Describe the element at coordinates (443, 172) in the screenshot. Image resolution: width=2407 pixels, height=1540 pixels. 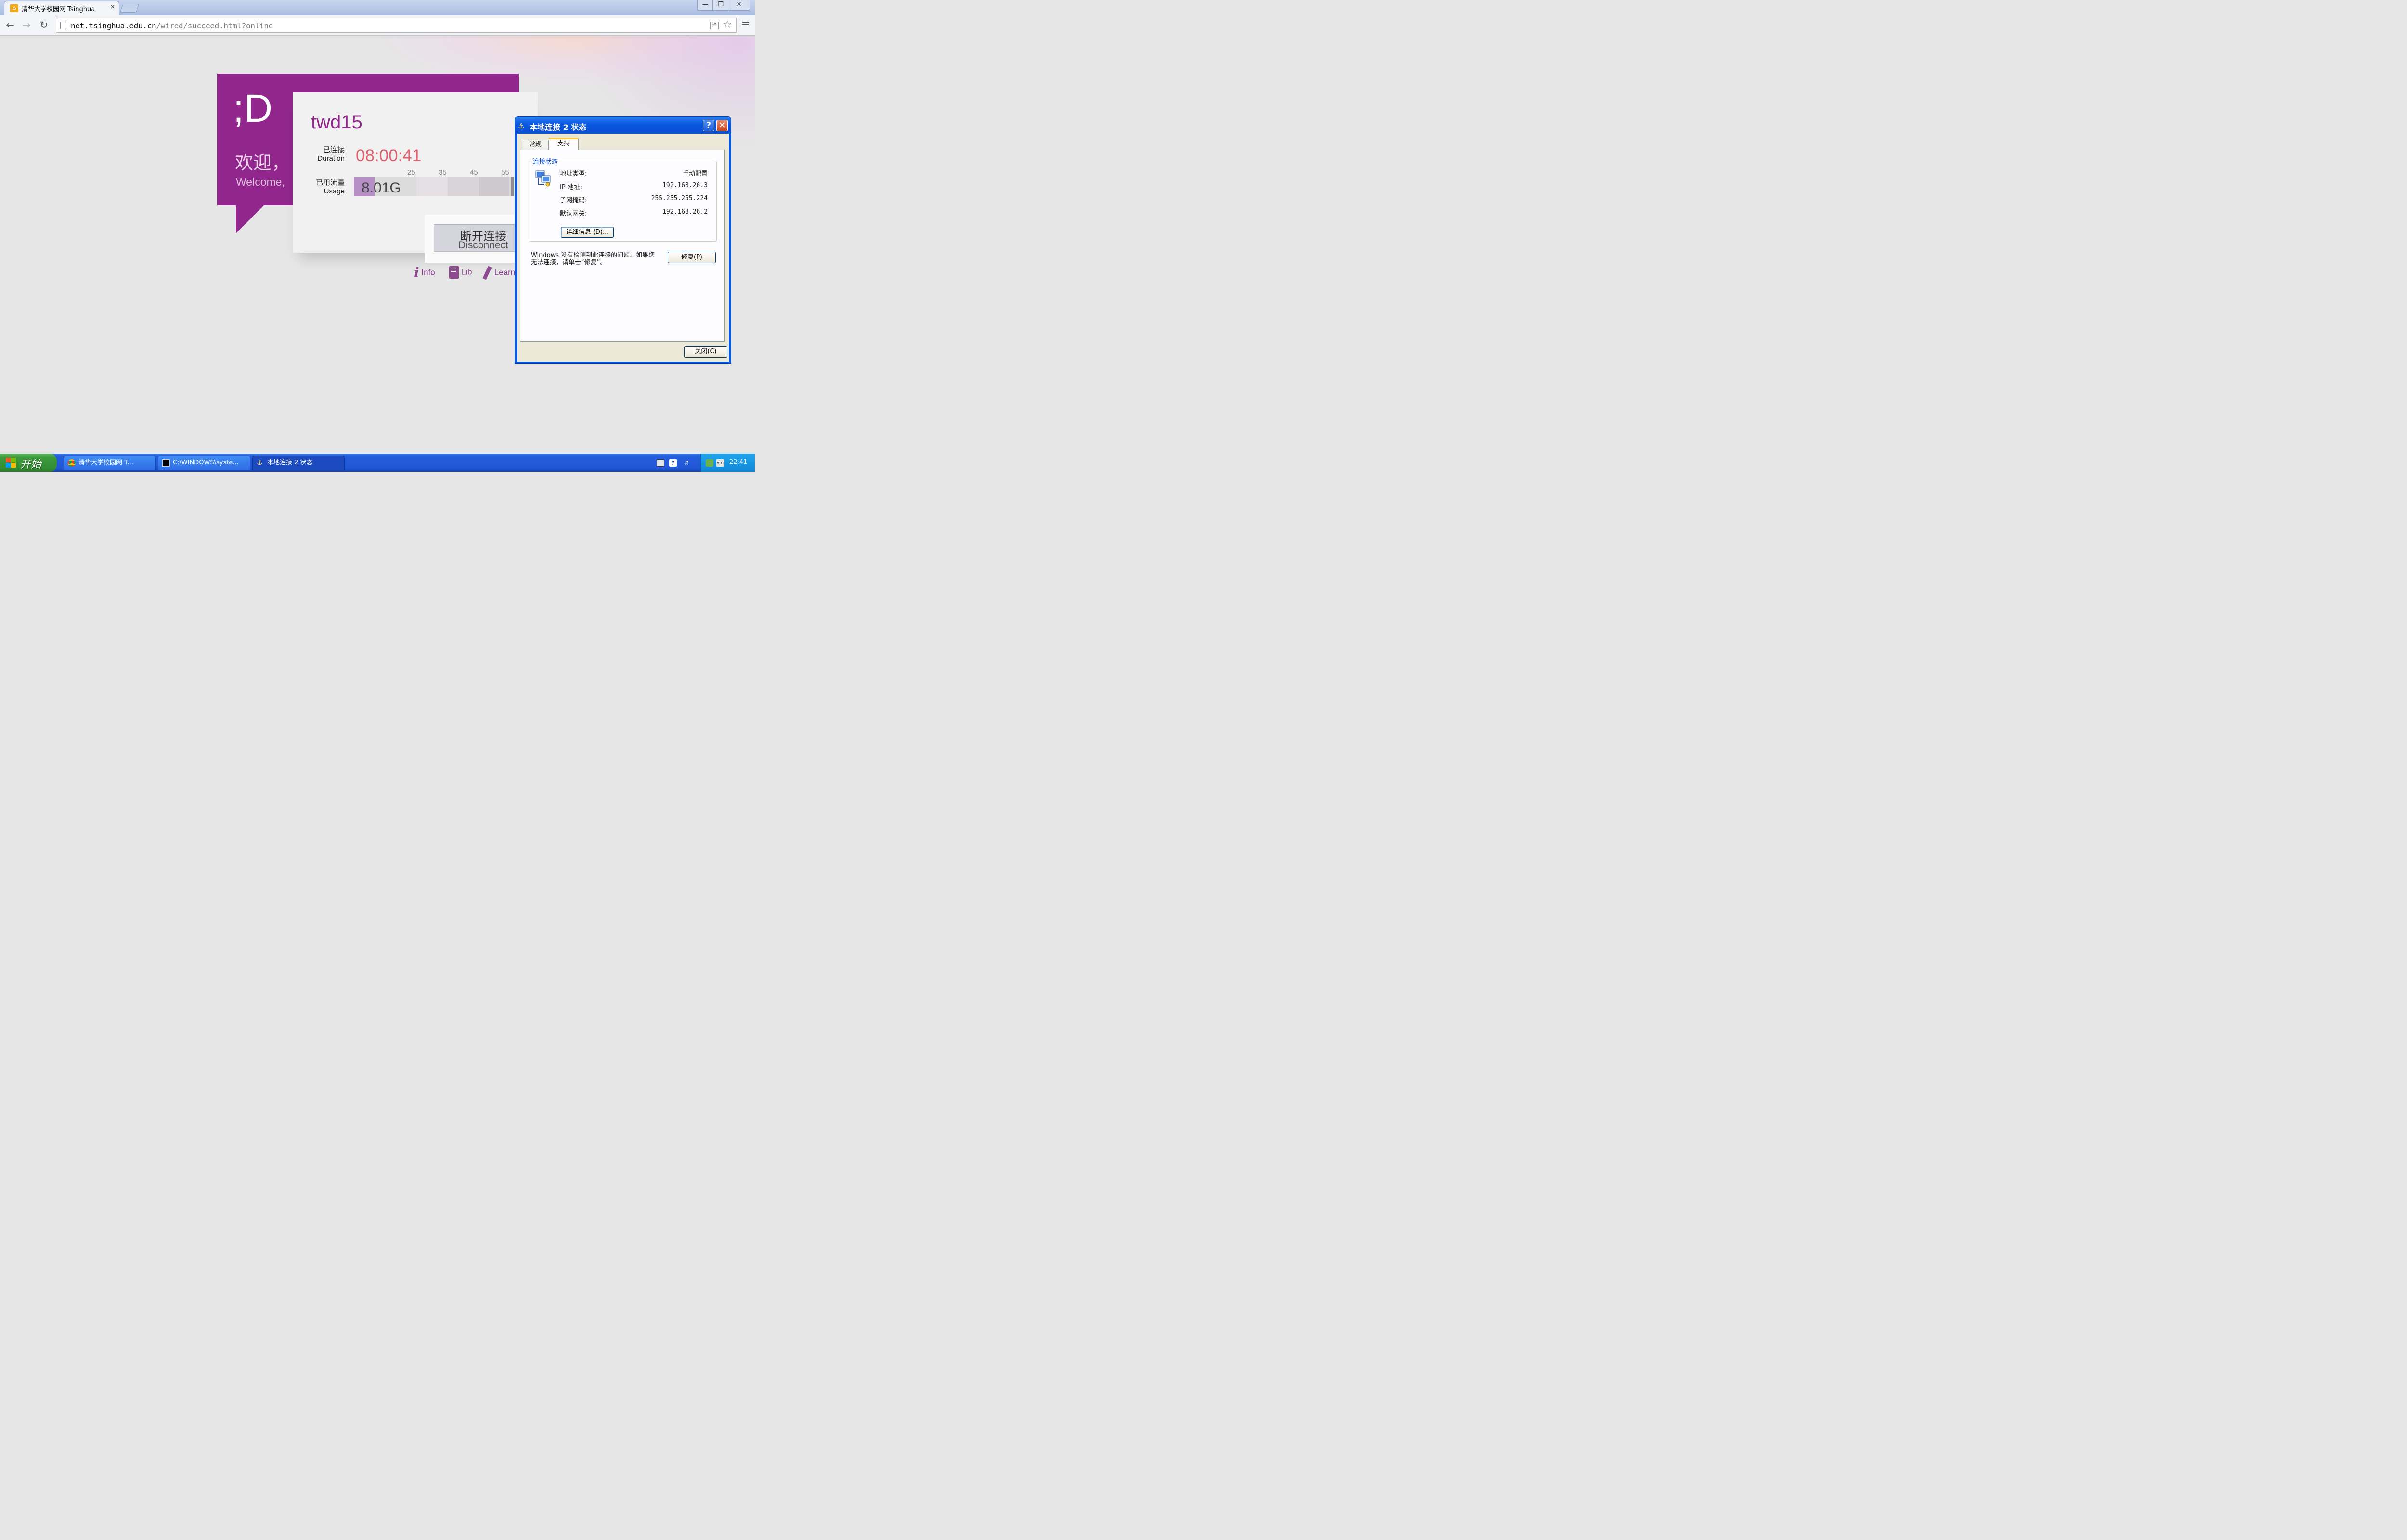
I see `usage-tick: 35` at that location.